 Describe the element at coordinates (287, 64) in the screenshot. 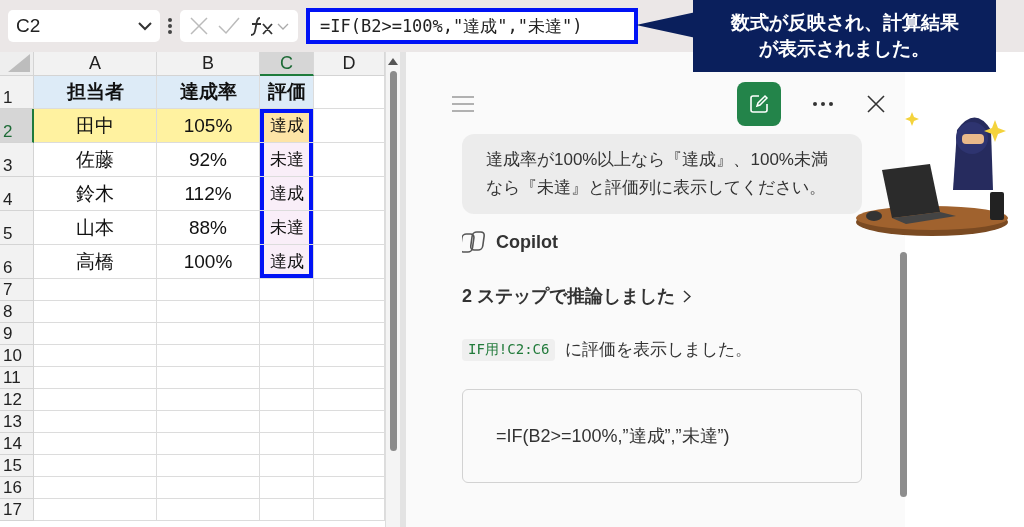

I see `column-header: C` at that location.